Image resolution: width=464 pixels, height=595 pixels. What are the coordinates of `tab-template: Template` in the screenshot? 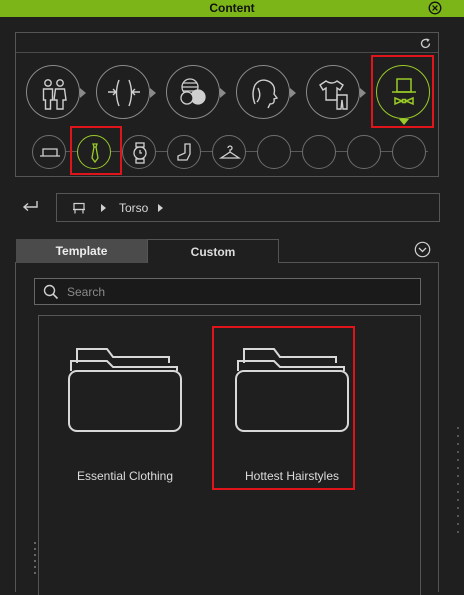 It's located at (81, 251).